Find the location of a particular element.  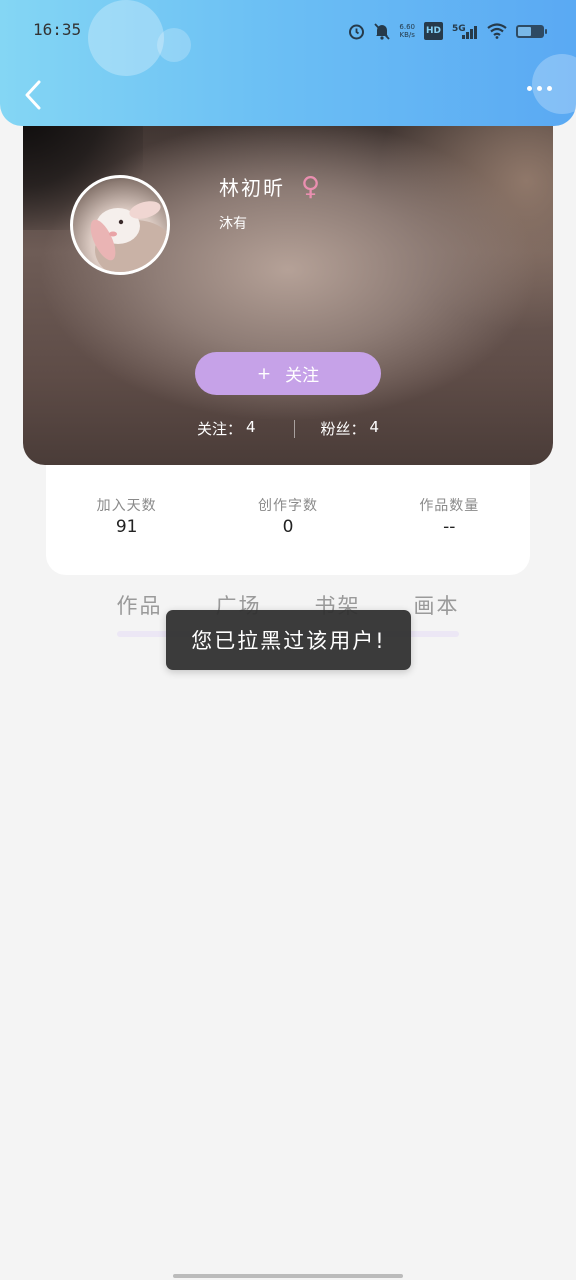

follow-button: + 关注 is located at coordinates (288, 373).